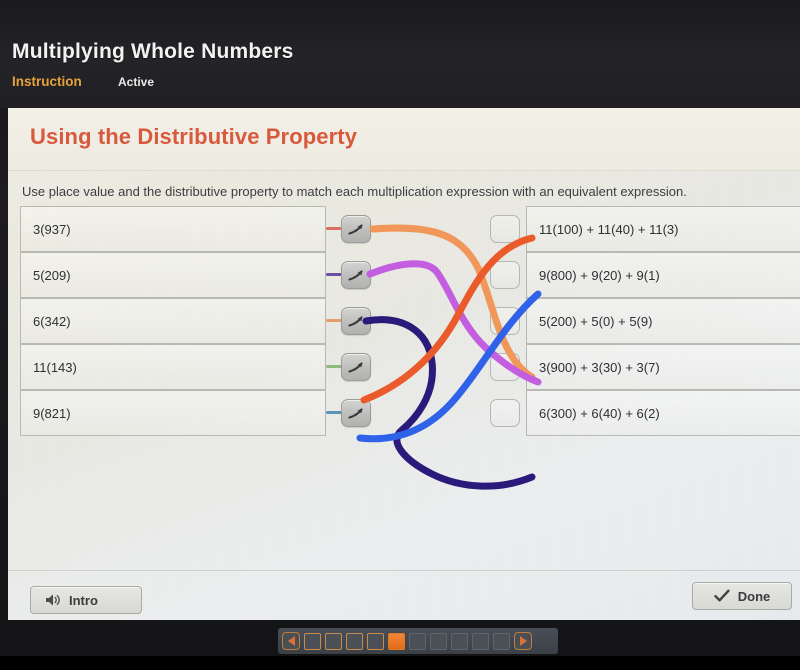 The width and height of the screenshot is (800, 670). What do you see at coordinates (663, 367) in the screenshot?
I see `right-expression-cell: 3(900) + 3(30) + 3(7)` at bounding box center [663, 367].